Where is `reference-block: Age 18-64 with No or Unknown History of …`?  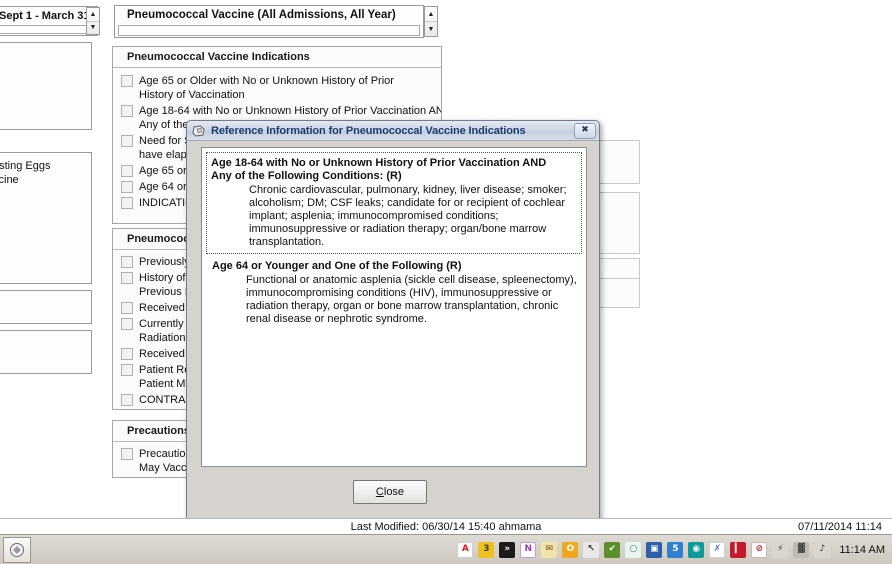
reference-block: Age 18-64 with No or Unknown History of … is located at coordinates (394, 203).